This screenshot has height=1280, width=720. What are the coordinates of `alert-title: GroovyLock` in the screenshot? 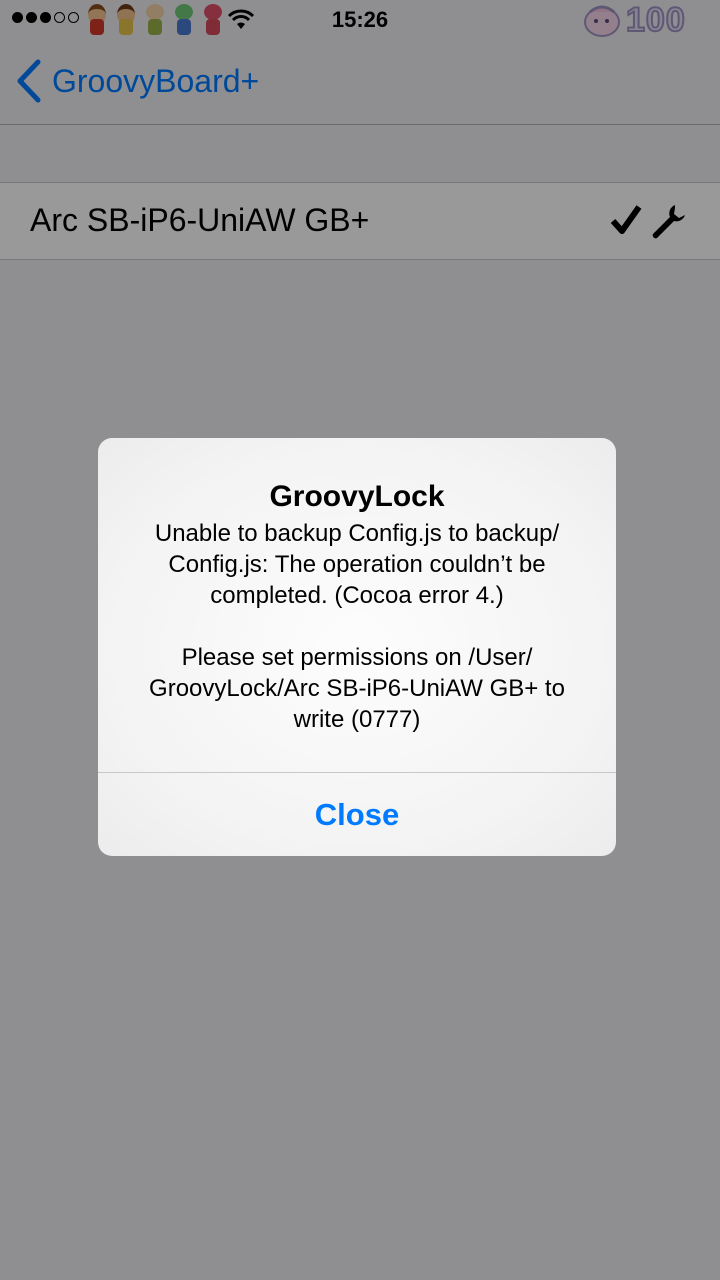 It's located at (357, 496).